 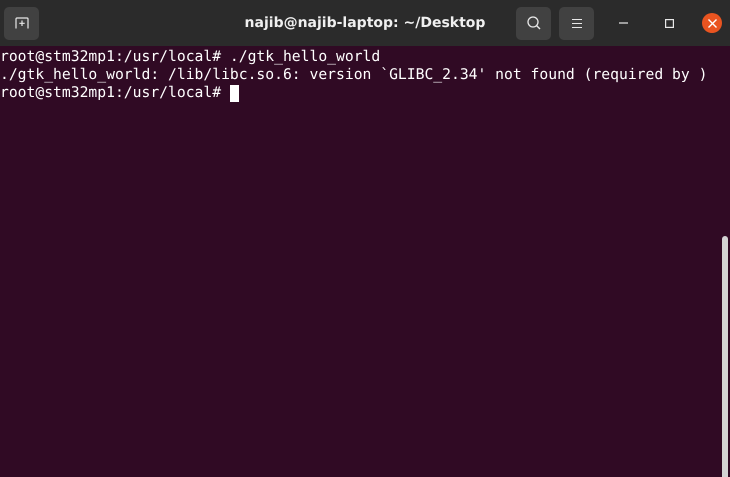 I want to click on terminal-line: root@stm32mp1:/usr/local# ./gtk_hello_world, so click(x=190, y=57).